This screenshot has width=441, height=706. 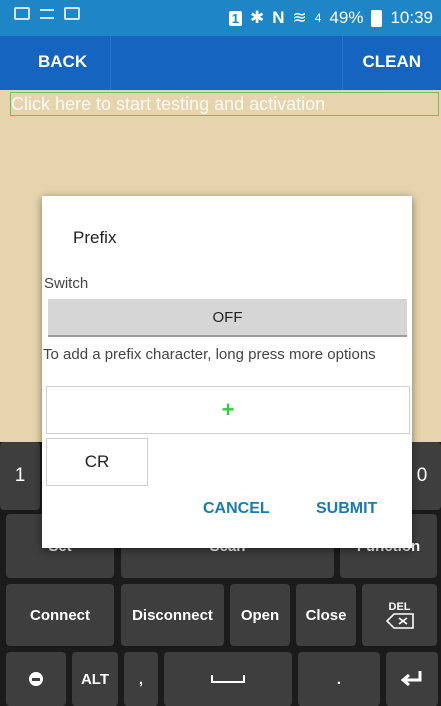 I want to click on space-key, so click(x=228, y=679).